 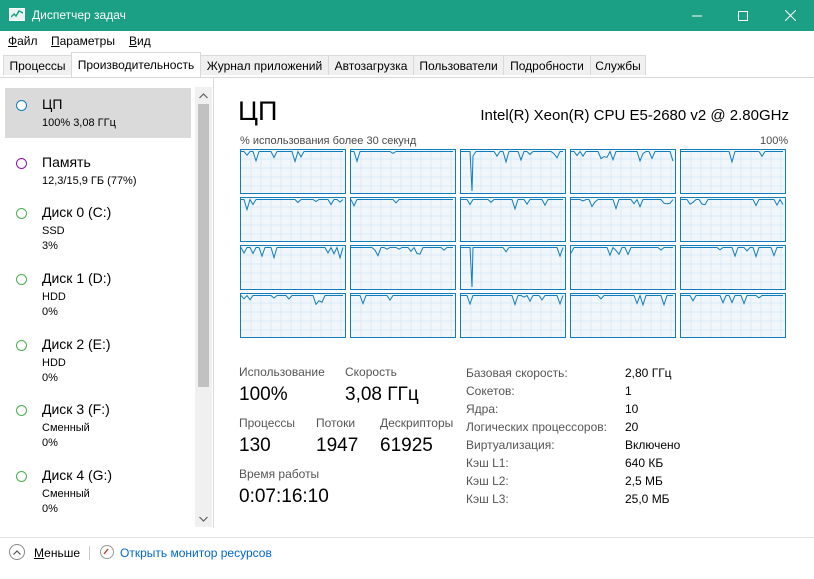 I want to click on menu-file: Файл, so click(x=23, y=41).